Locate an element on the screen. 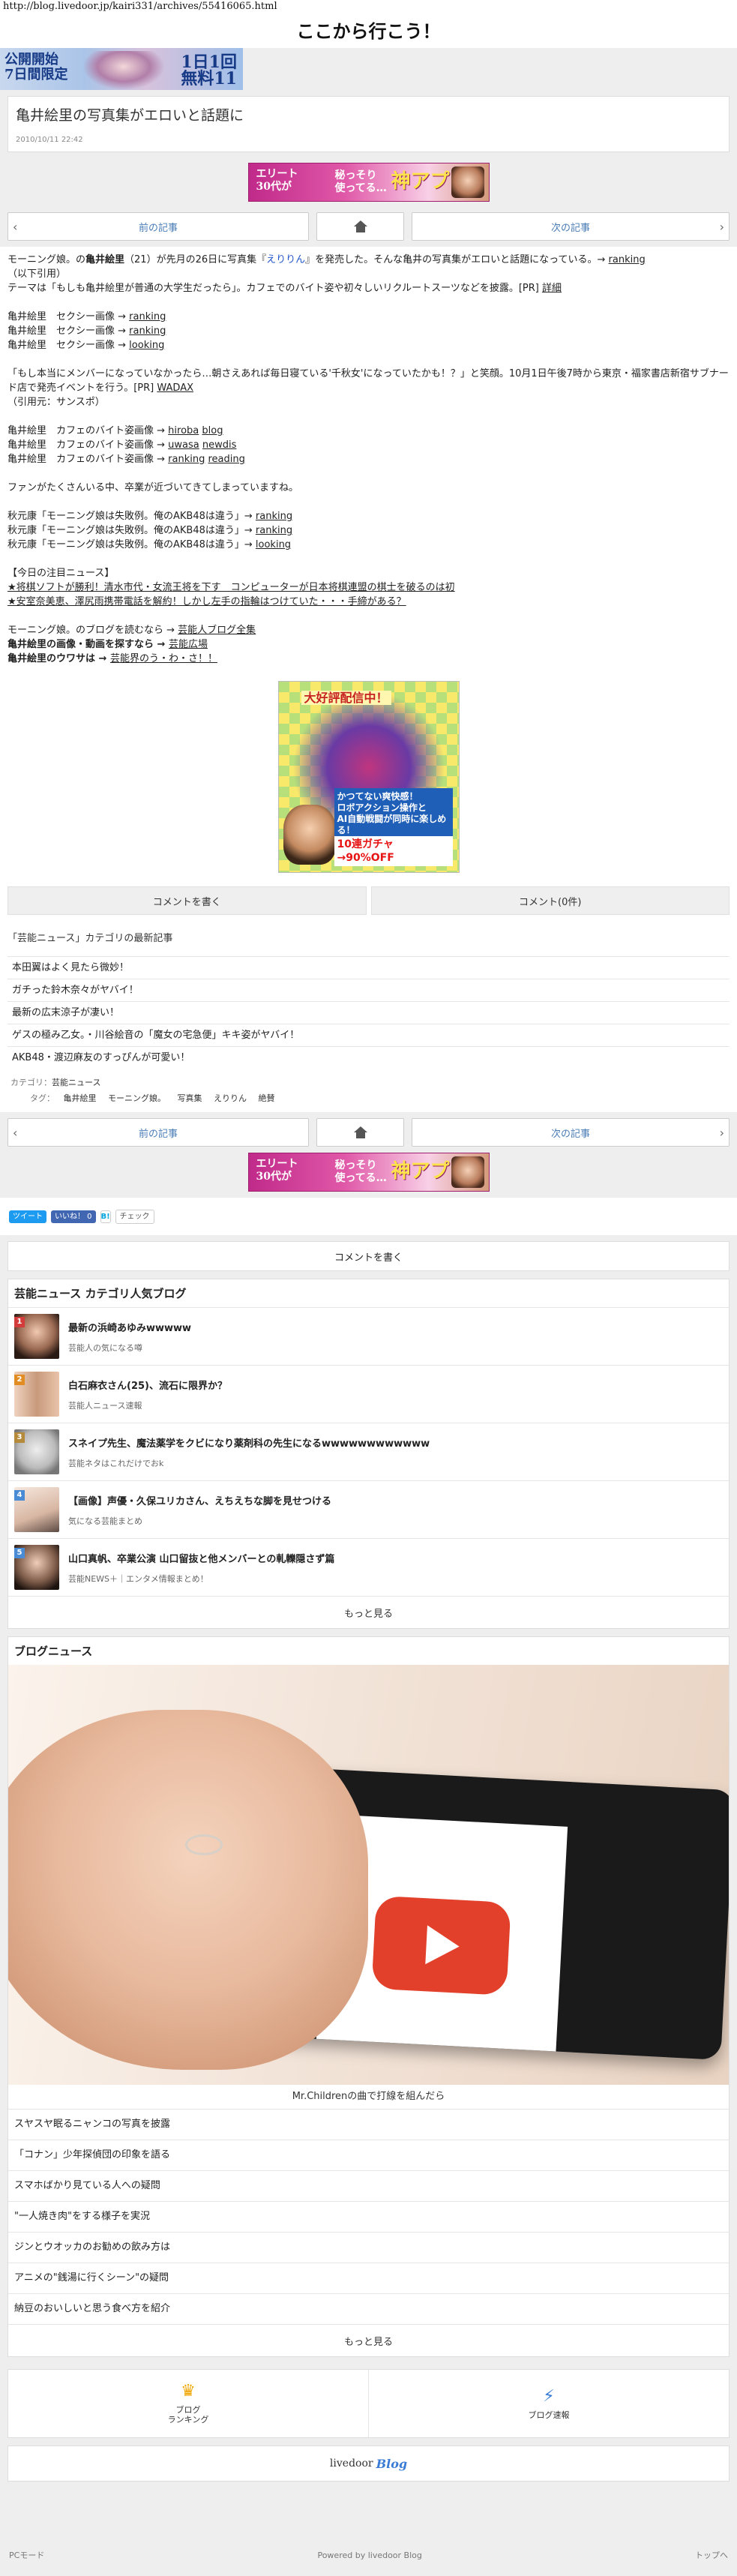 This screenshot has width=737, height=2576. popular-source: 芸能人ニュース速報 is located at coordinates (105, 1406).